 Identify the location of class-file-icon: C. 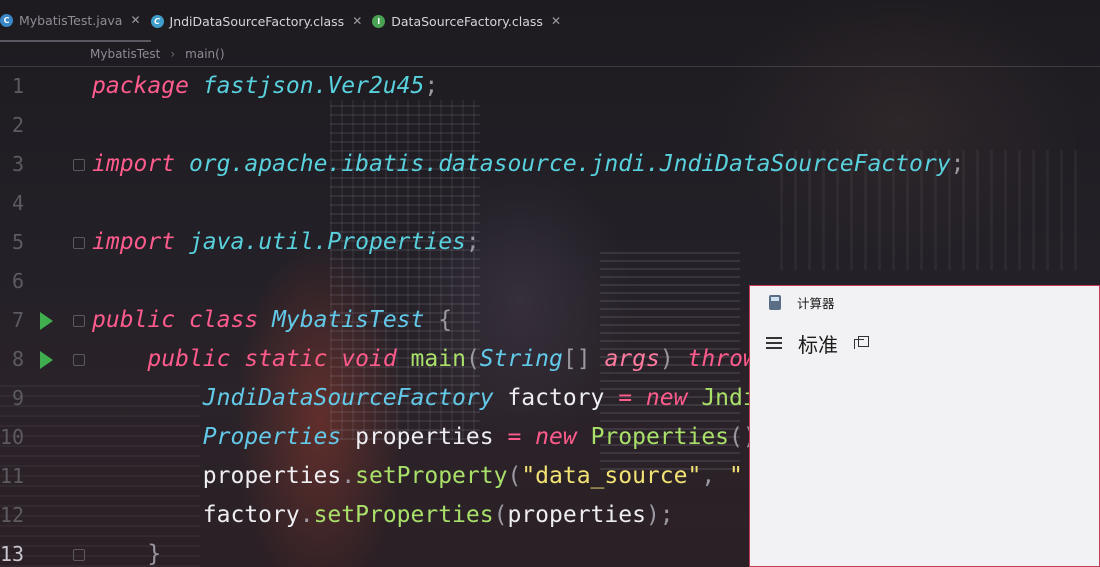
(157, 21).